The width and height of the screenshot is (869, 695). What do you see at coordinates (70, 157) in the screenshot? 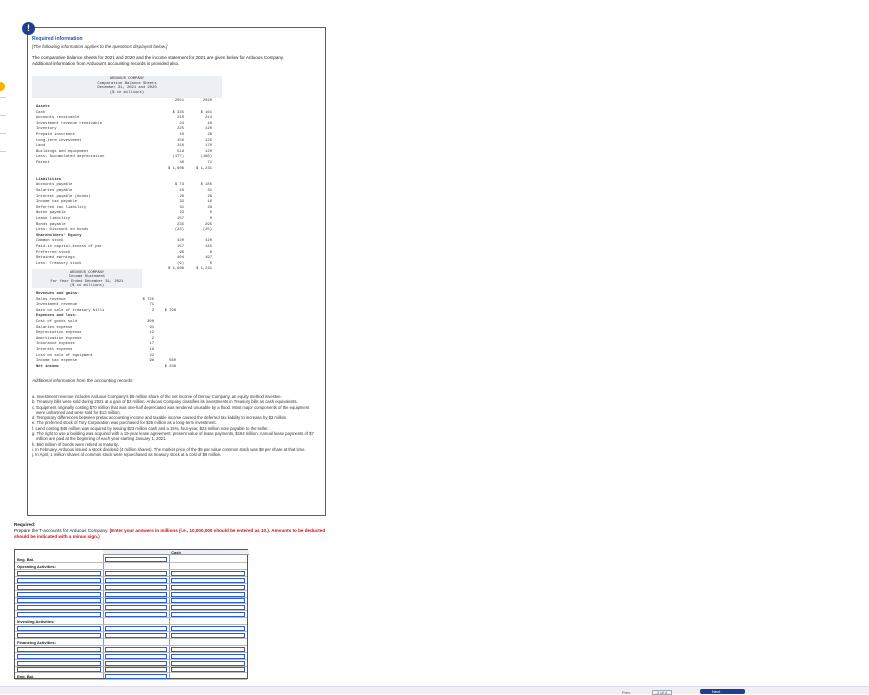
I see `balance-sheet-row-label: Less: Accumulated depreciation` at bounding box center [70, 157].